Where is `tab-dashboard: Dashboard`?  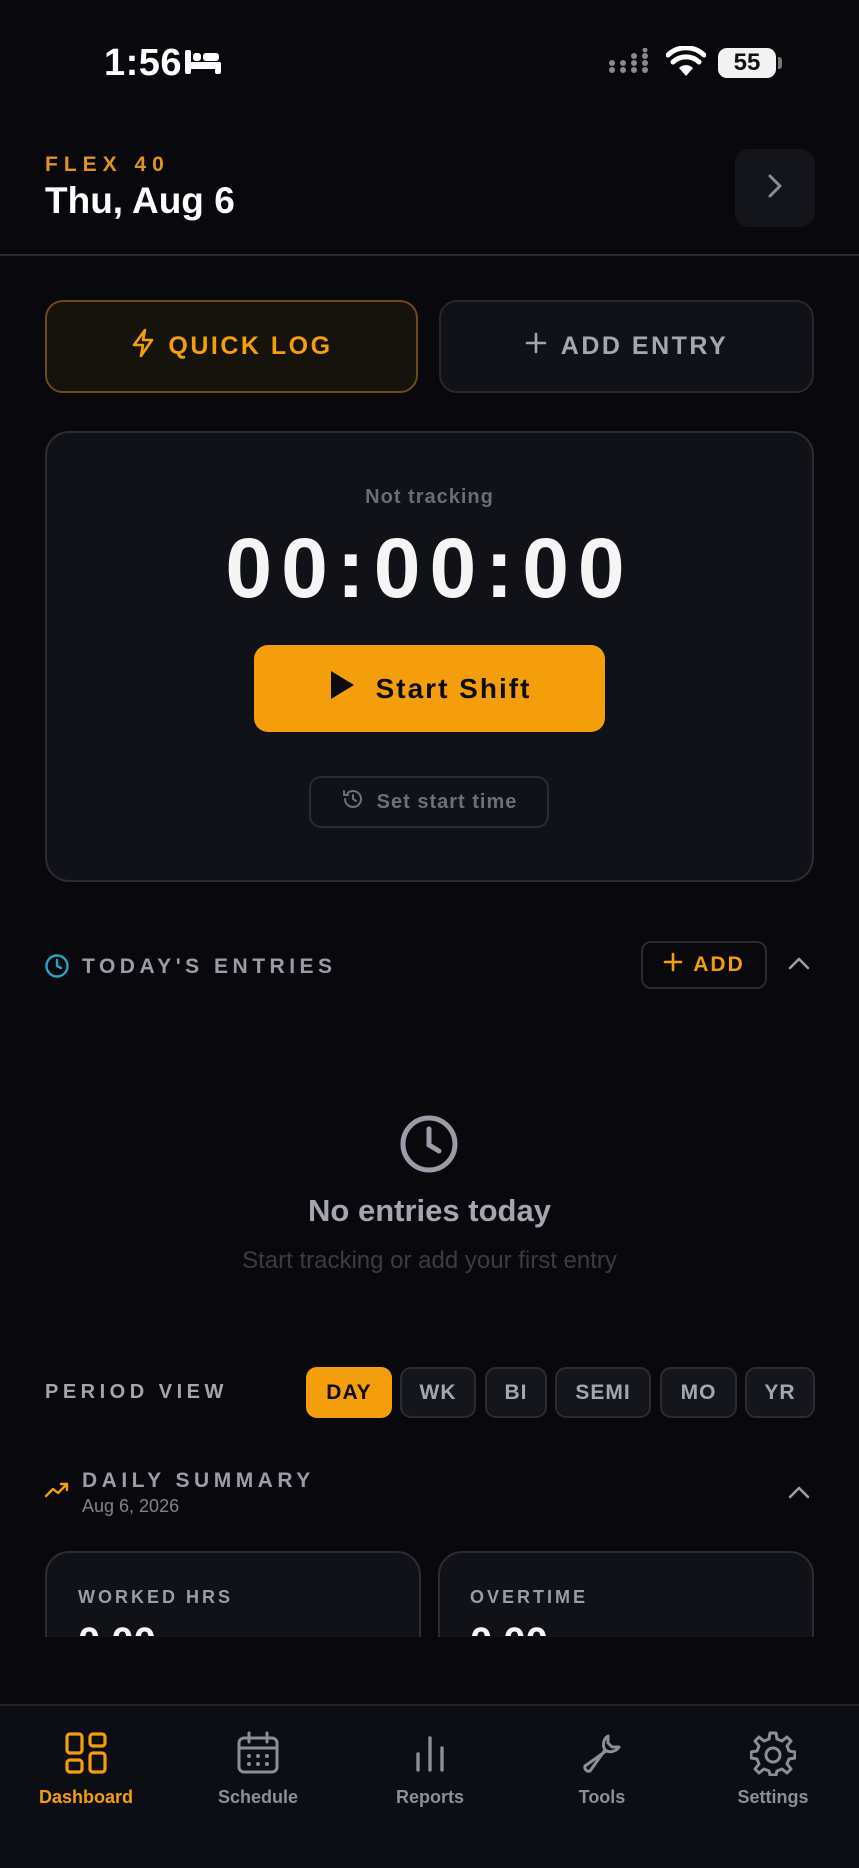 tab-dashboard: Dashboard is located at coordinates (86, 1769).